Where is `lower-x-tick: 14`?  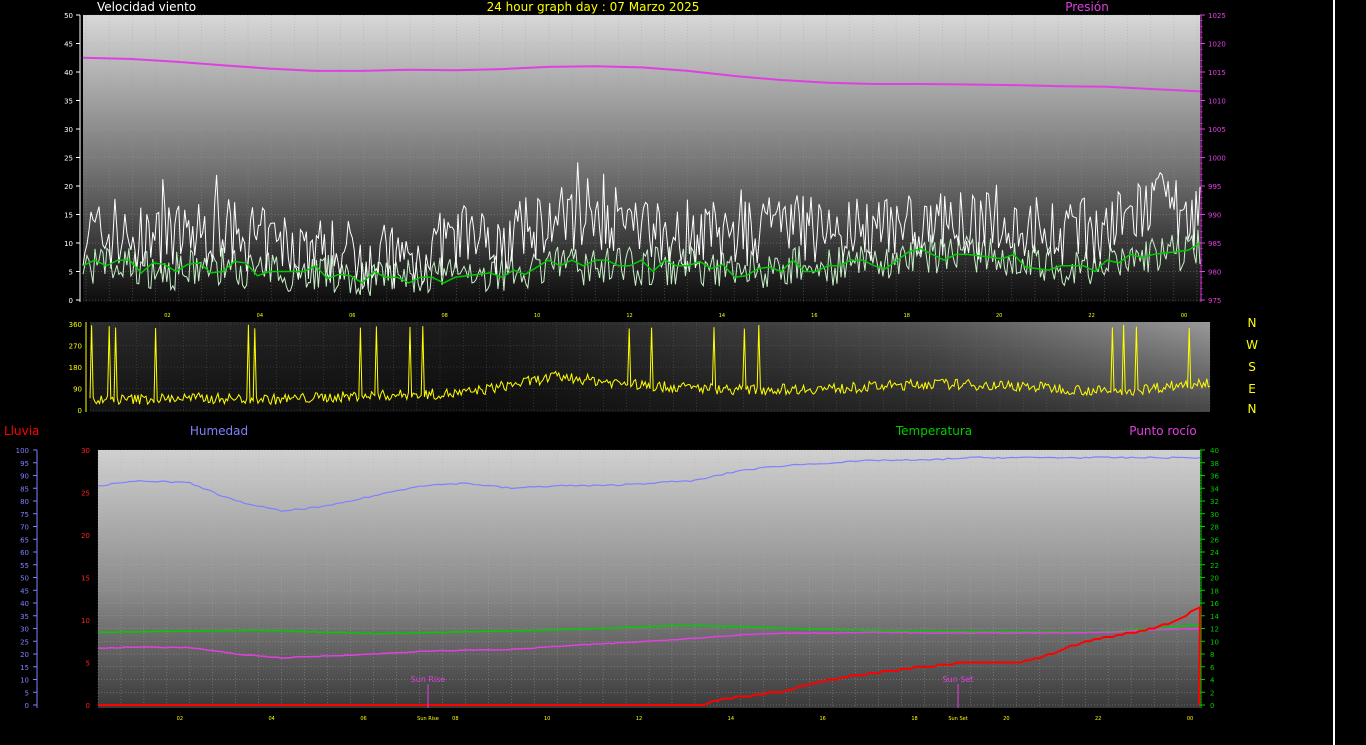
lower-x-tick: 14 is located at coordinates (731, 719).